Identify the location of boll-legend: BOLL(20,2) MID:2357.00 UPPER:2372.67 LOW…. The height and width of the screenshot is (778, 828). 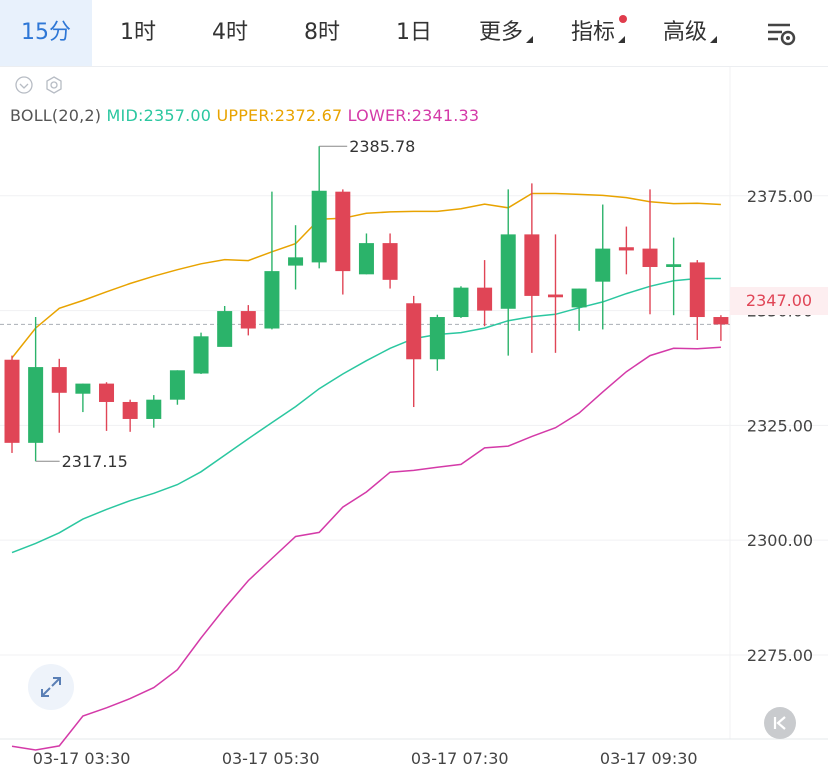
(244, 115).